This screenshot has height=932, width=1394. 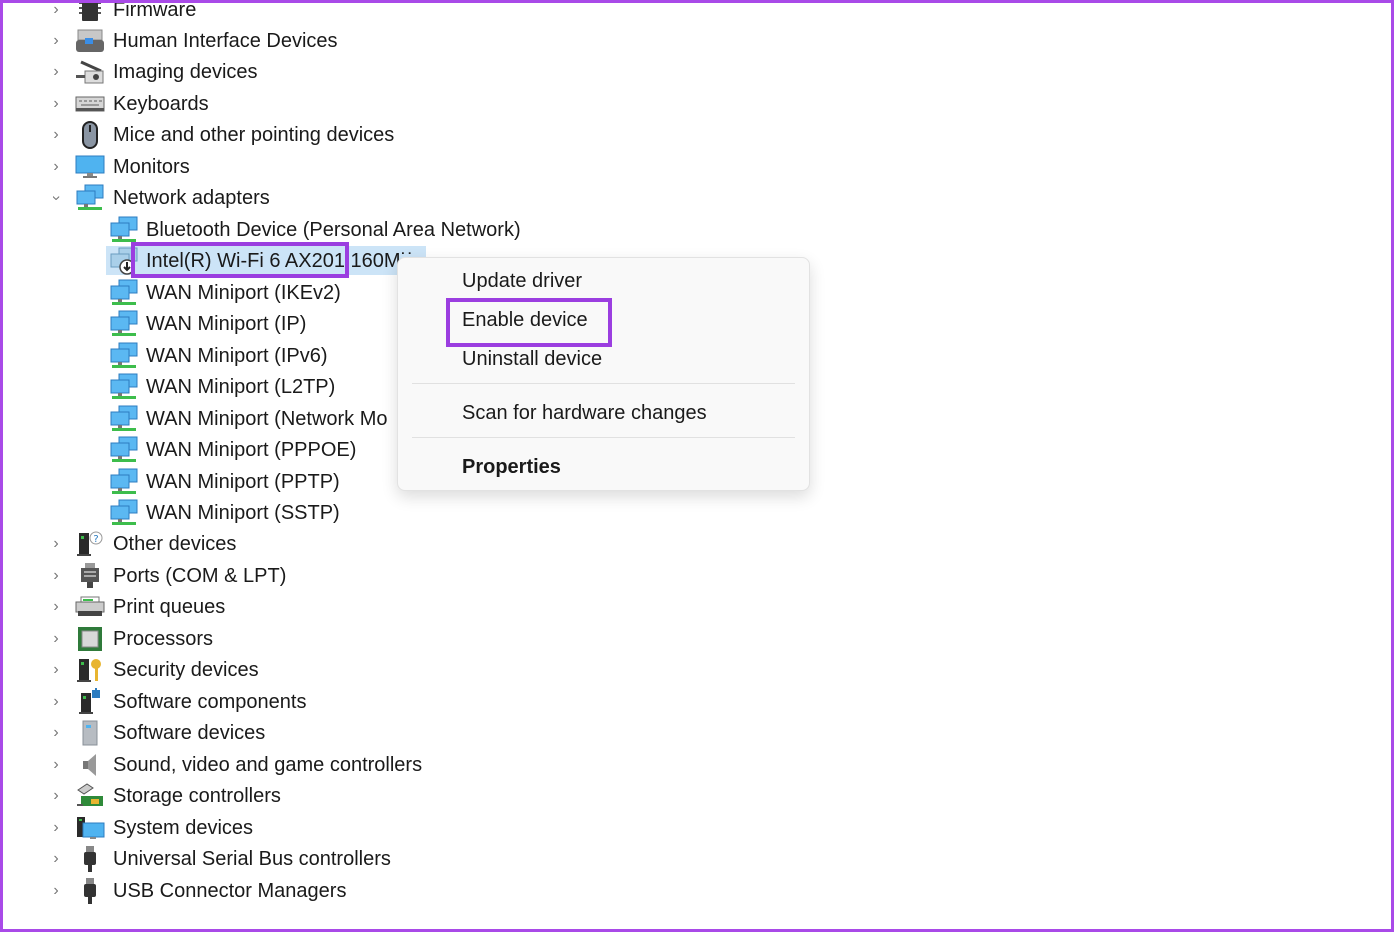 What do you see at coordinates (240, 260) in the screenshot?
I see `annotation-highlight-device` at bounding box center [240, 260].